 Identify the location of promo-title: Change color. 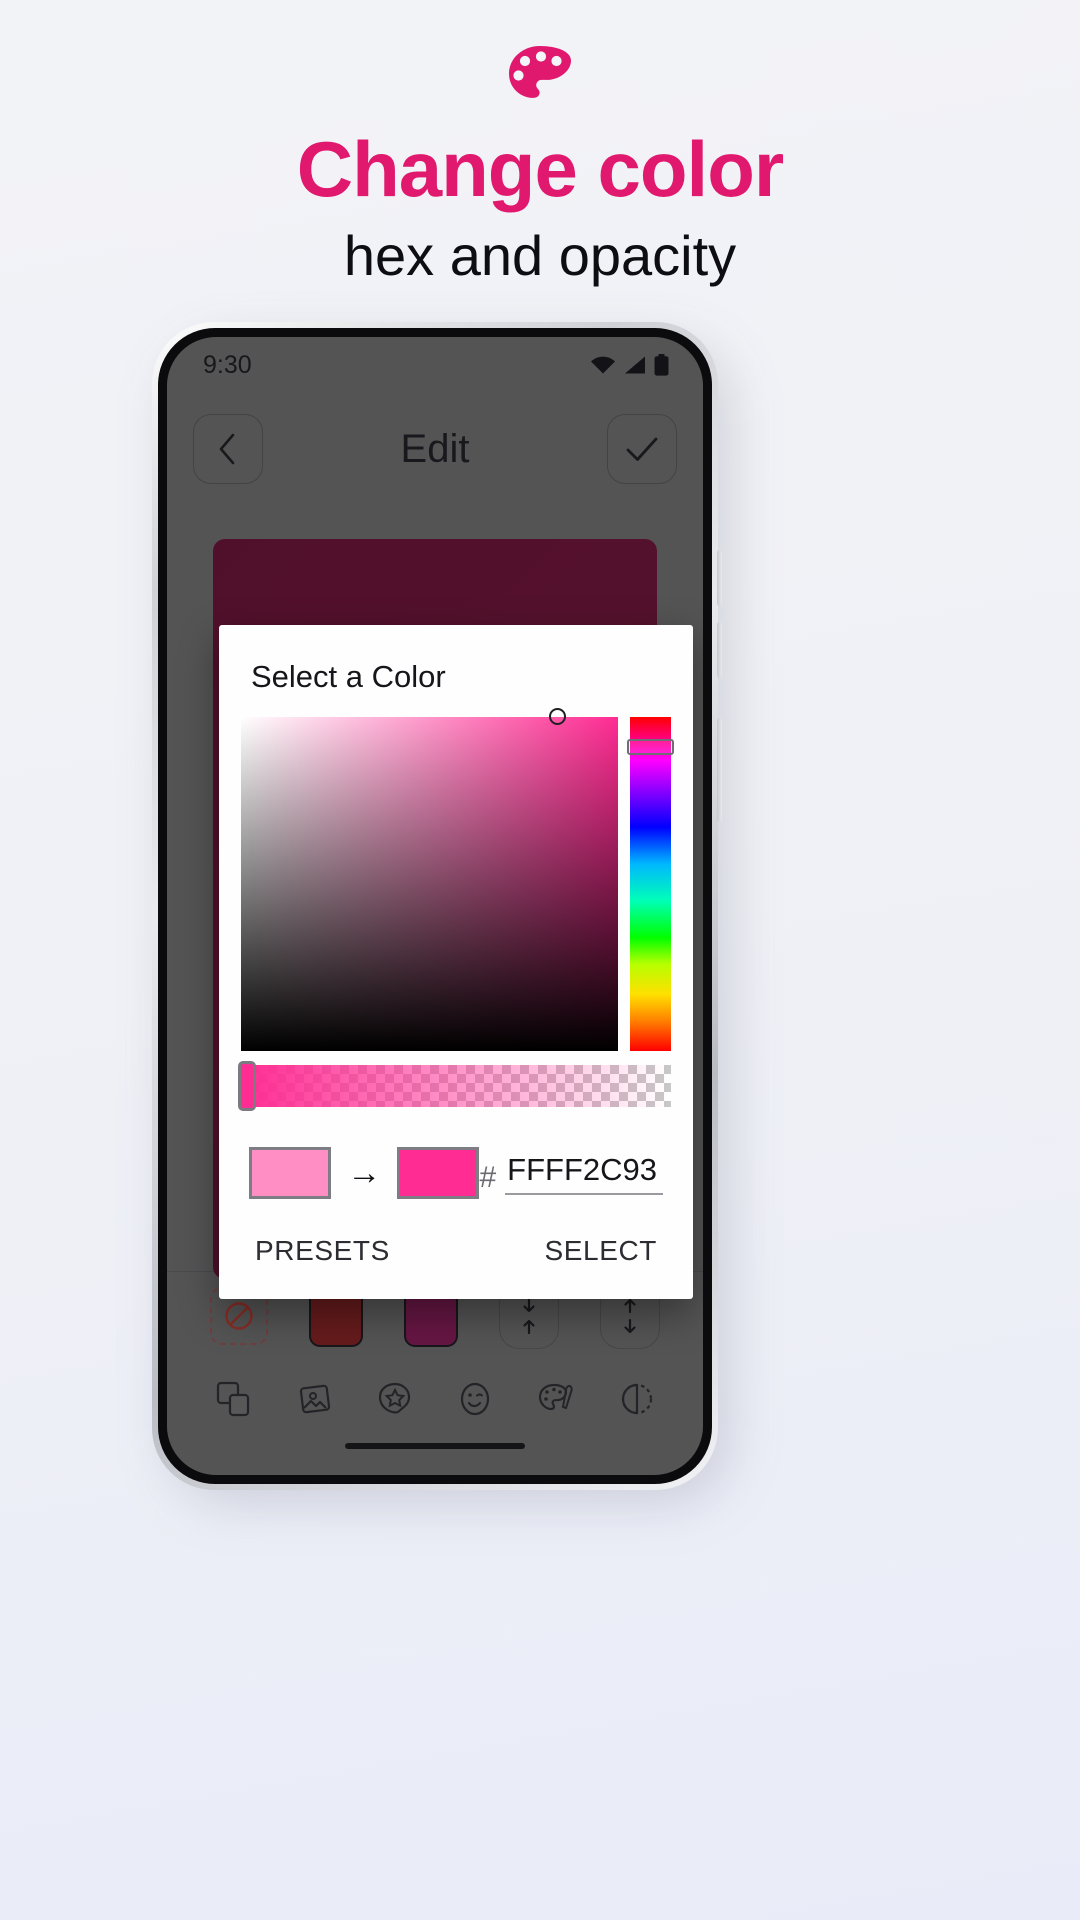
(540, 169).